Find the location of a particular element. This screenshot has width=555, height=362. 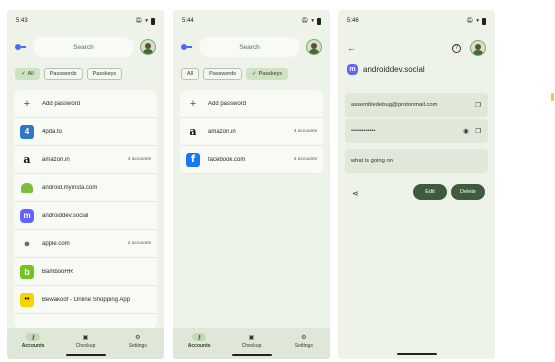

list-item: ● apple.com 2 accounts is located at coordinates (85, 244).